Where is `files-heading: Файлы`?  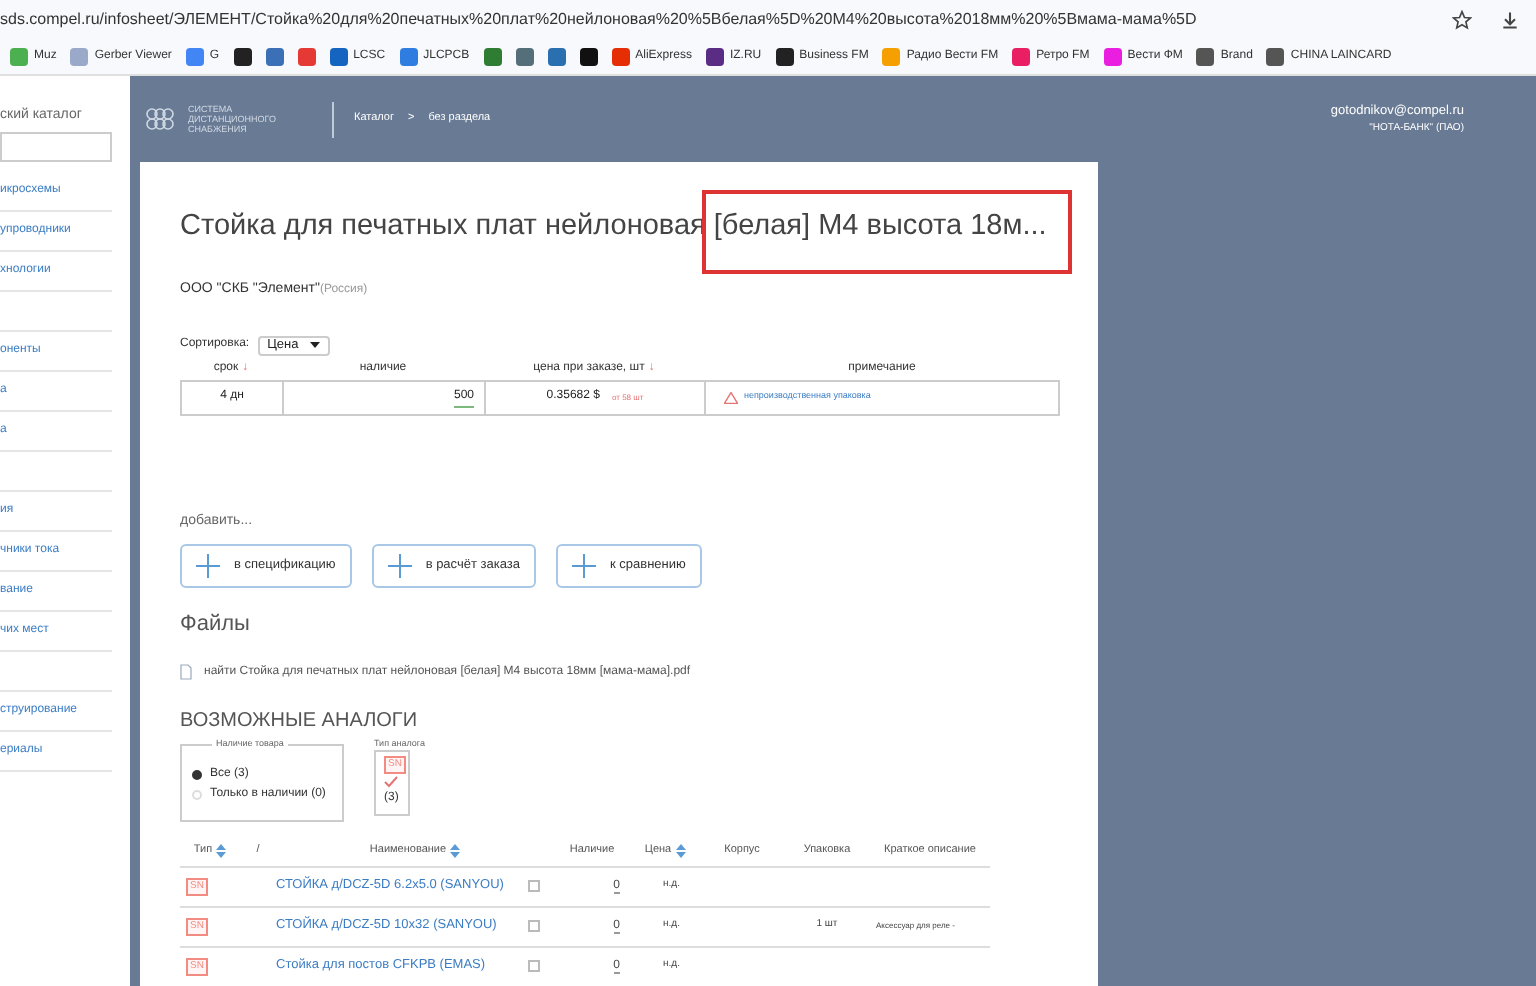 files-heading: Файлы is located at coordinates (216, 625).